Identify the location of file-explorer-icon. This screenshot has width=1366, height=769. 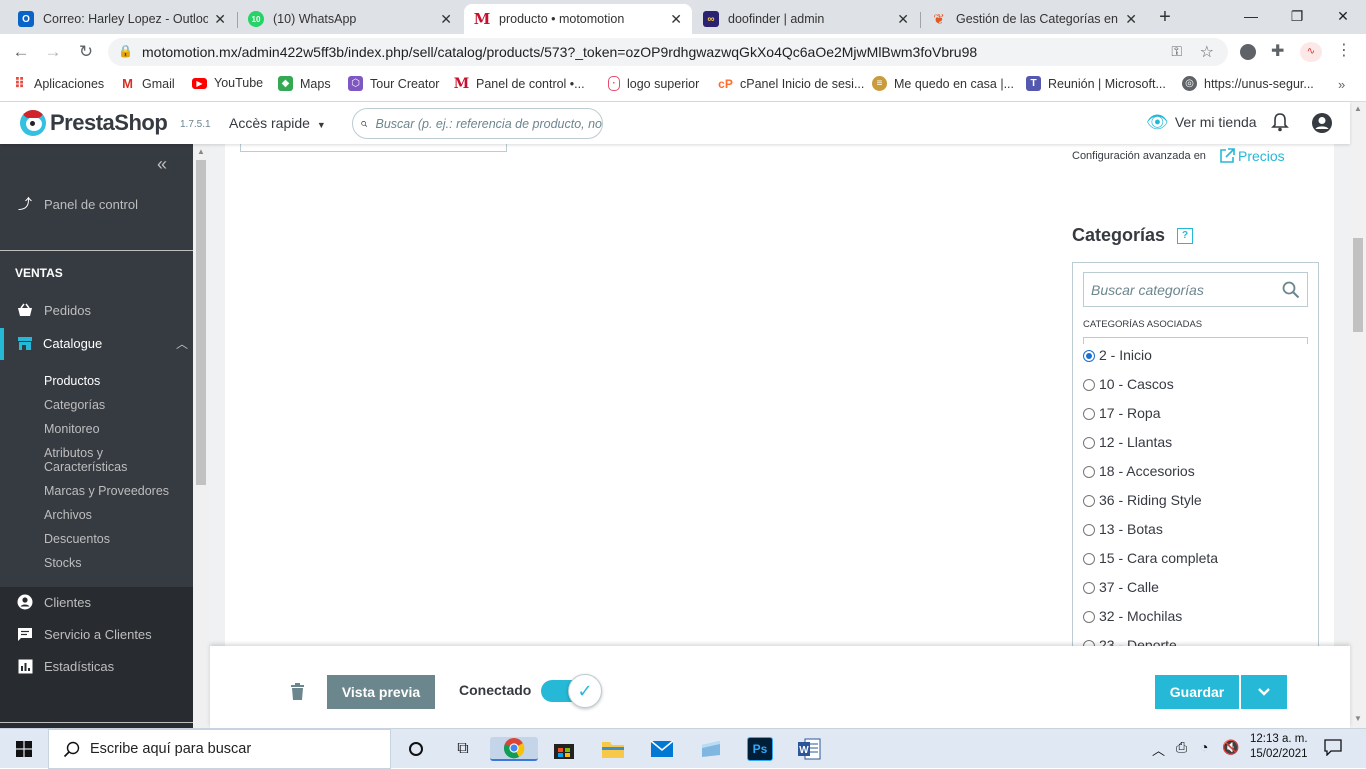
(613, 749).